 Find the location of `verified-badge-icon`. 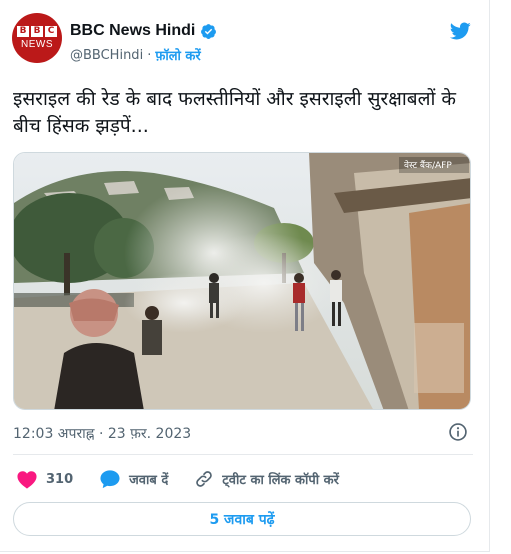

verified-badge-icon is located at coordinates (209, 31).